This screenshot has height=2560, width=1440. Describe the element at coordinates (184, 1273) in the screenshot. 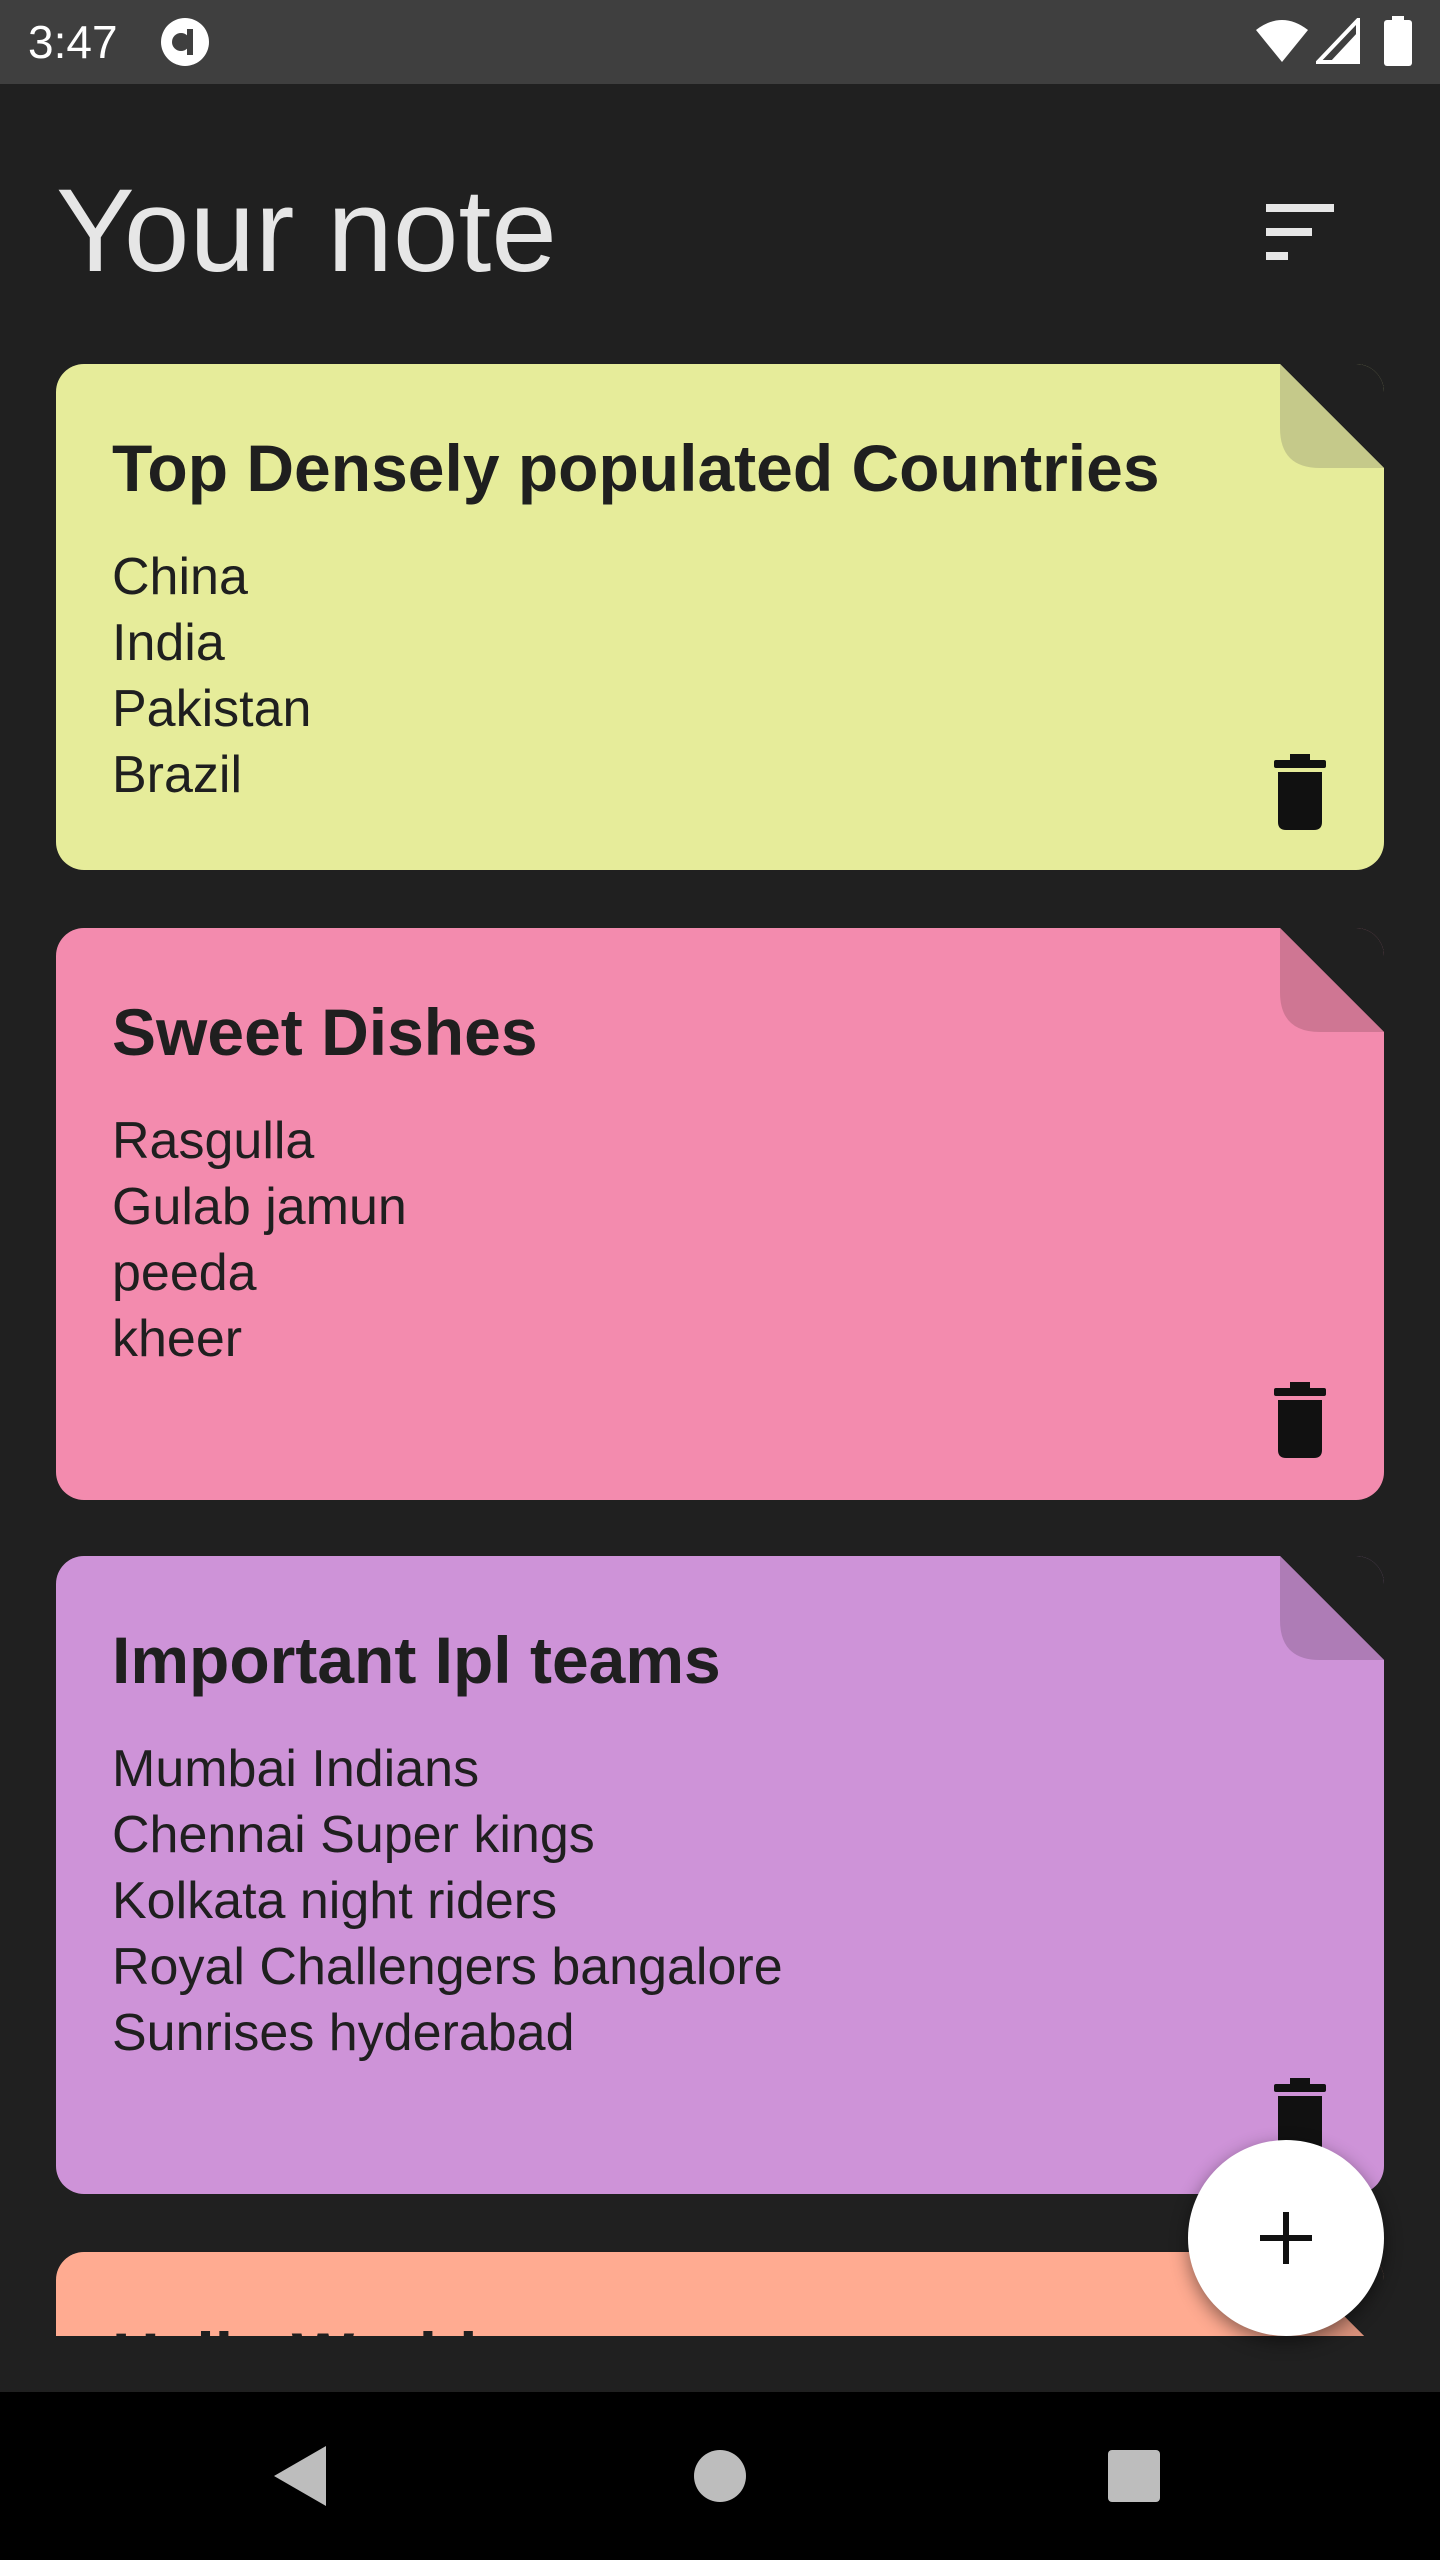

I see `note-line: peeda` at that location.